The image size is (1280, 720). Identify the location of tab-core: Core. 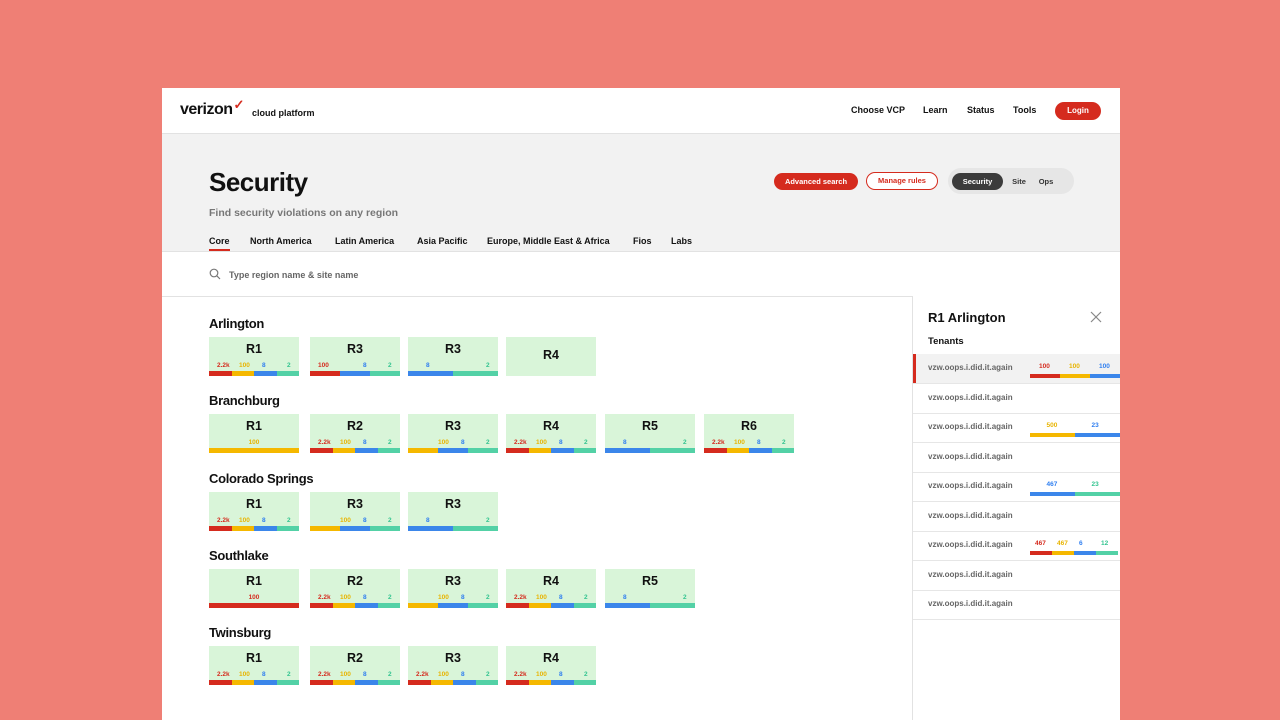
(219, 241).